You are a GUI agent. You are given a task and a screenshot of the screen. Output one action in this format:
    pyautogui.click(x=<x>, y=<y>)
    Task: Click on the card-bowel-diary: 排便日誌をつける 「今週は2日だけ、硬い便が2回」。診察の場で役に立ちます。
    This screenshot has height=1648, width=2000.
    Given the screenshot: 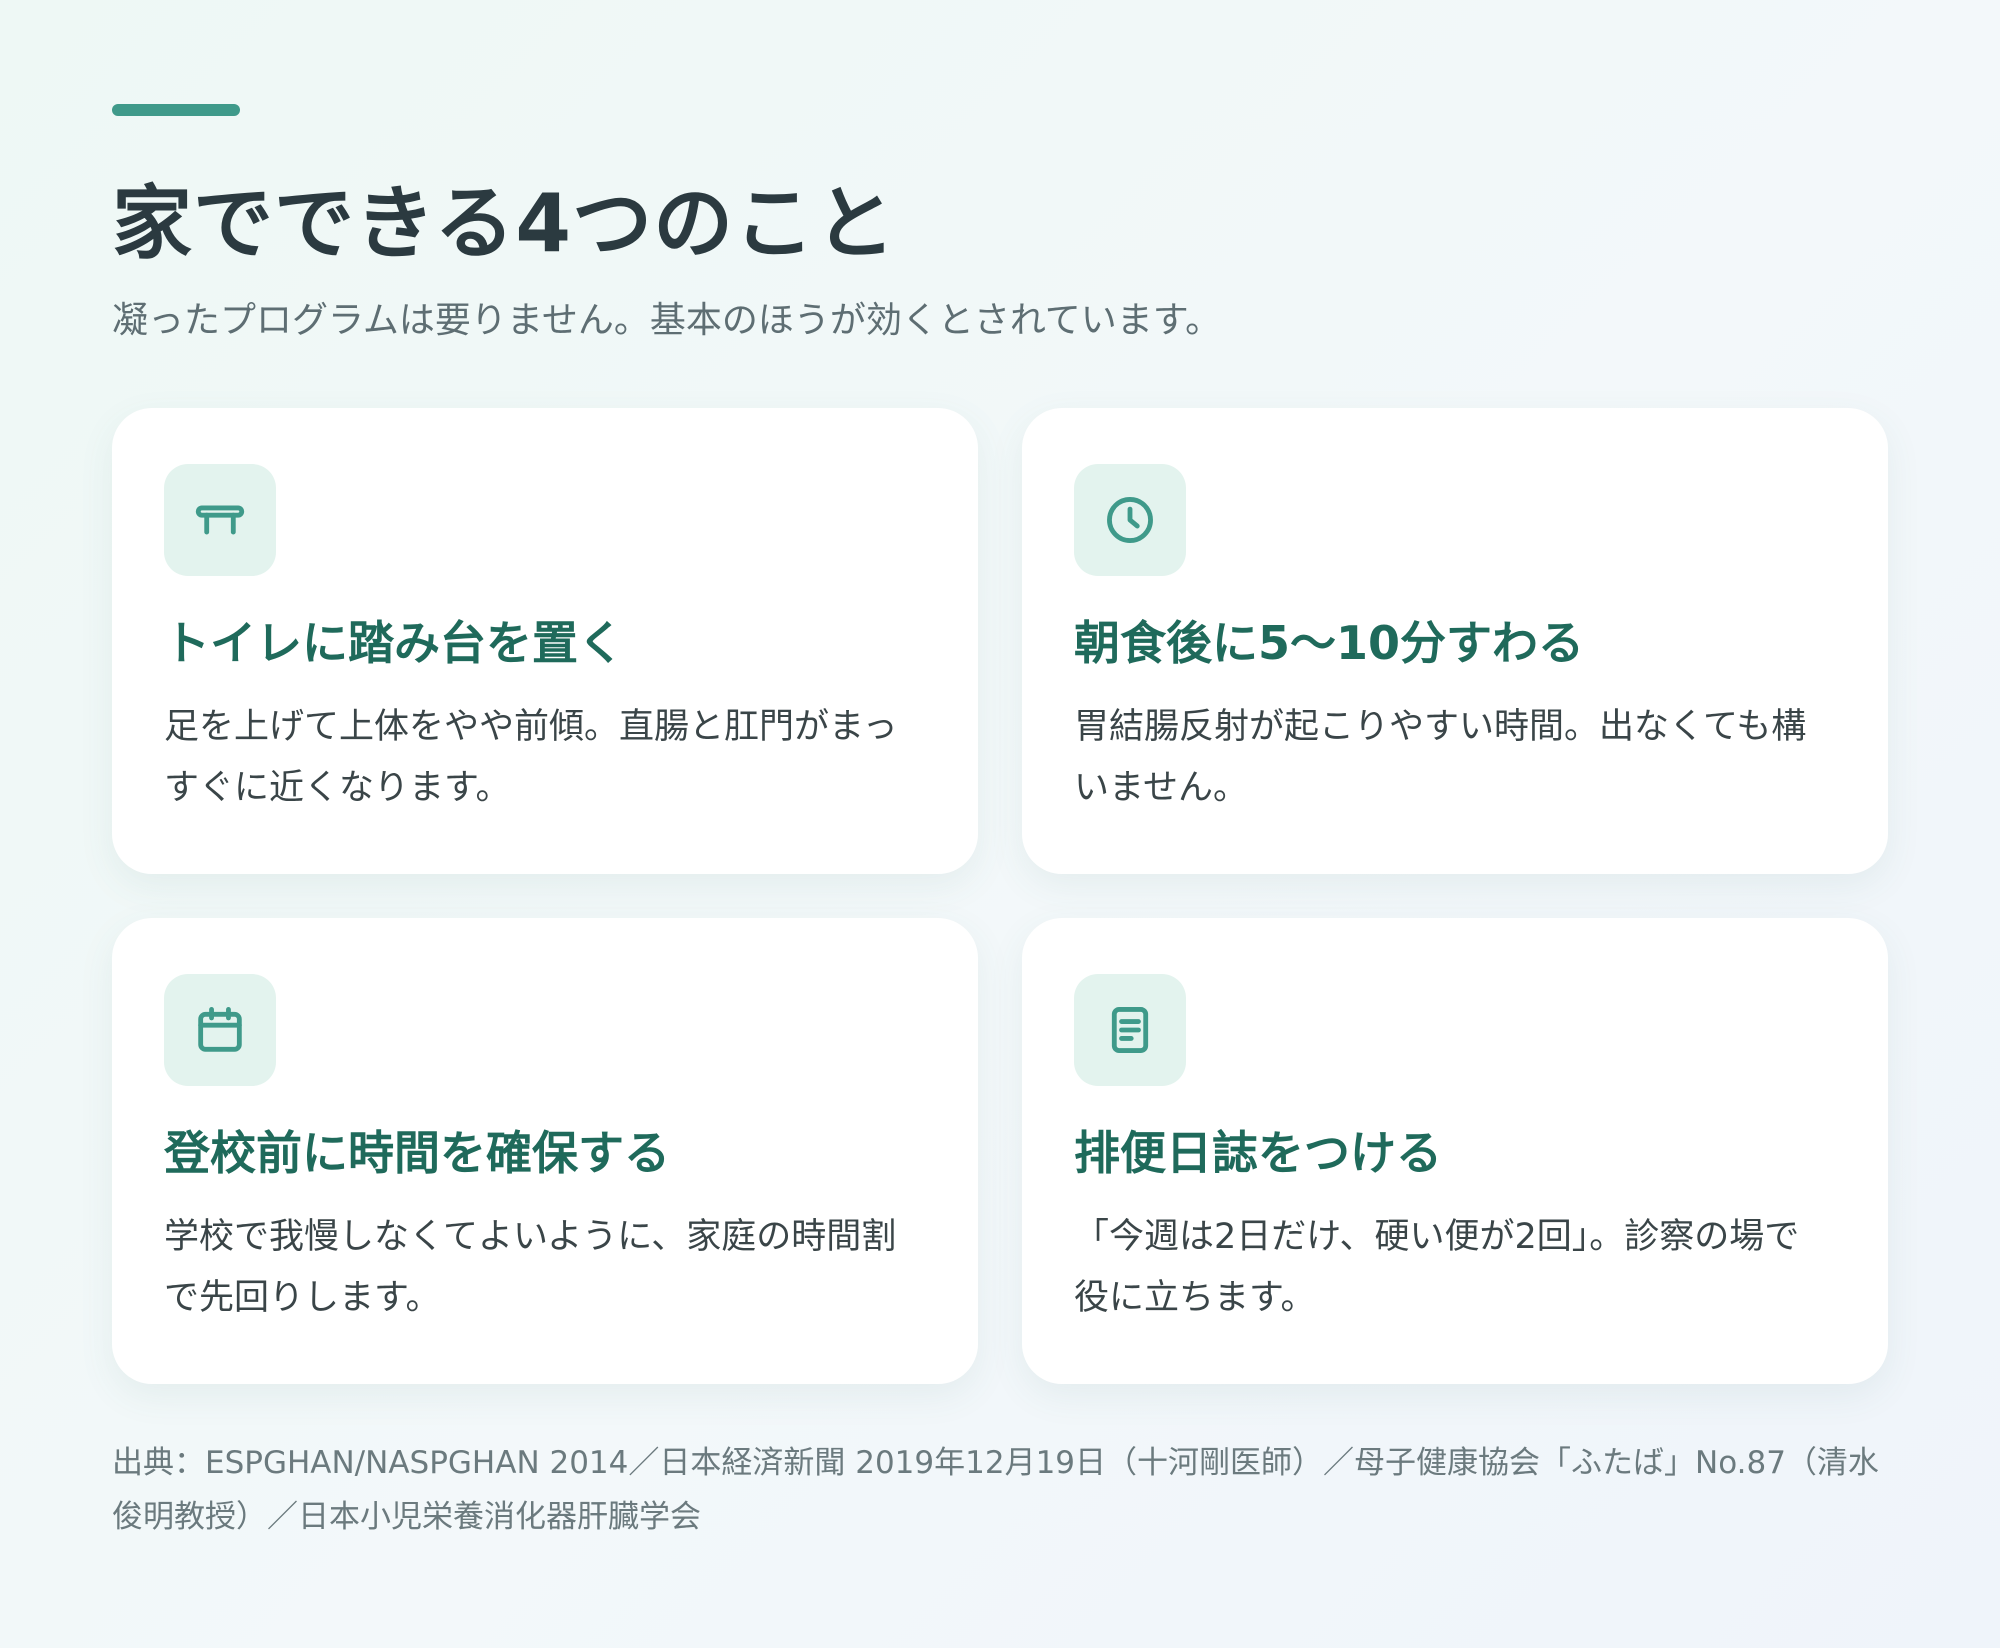 What is the action you would take?
    pyautogui.click(x=1455, y=1151)
    